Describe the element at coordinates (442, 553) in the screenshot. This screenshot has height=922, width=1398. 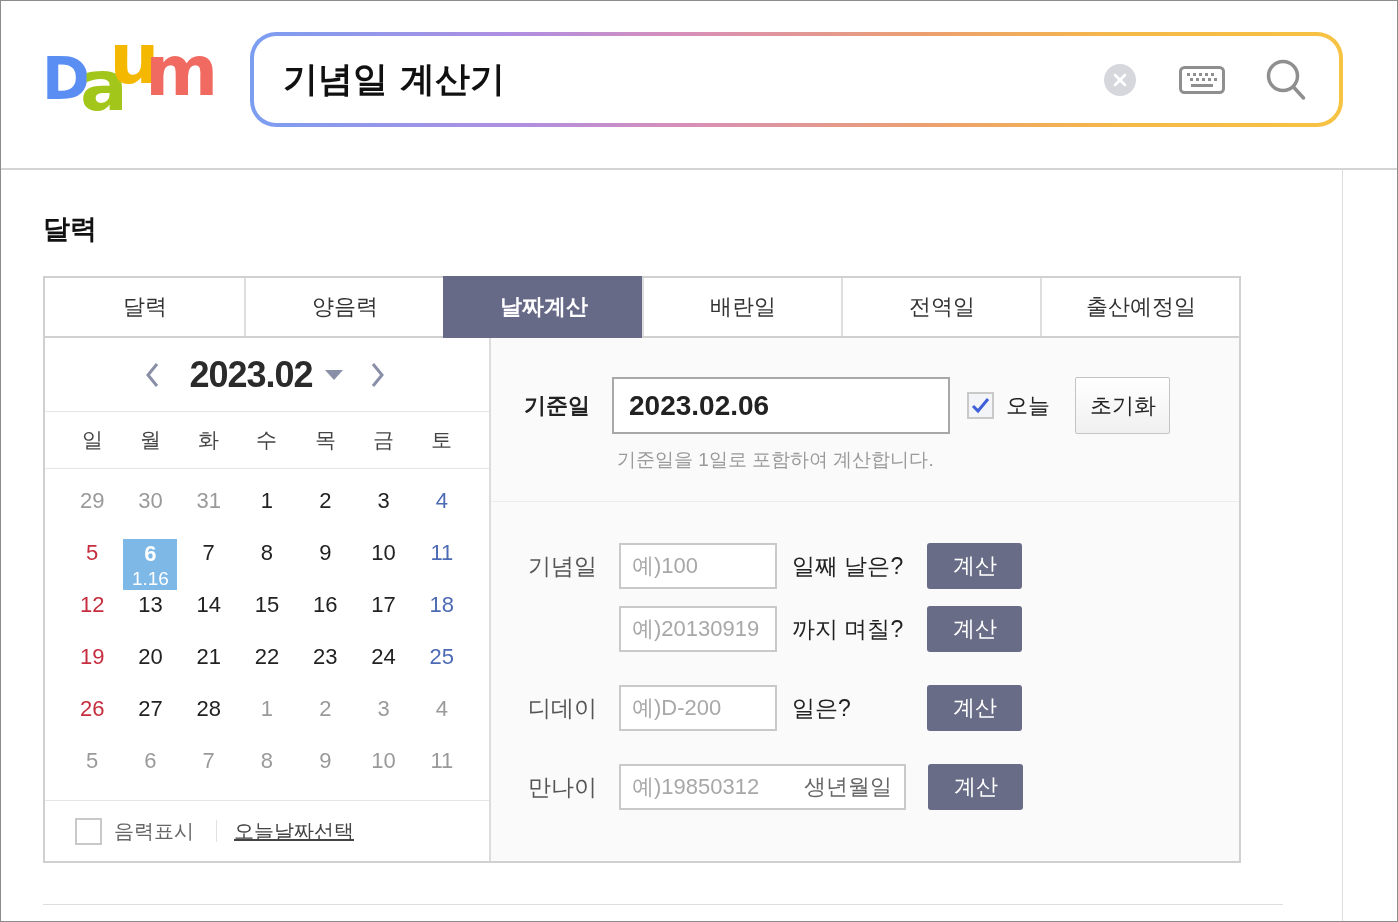
I see `calendar-day: 11` at that location.